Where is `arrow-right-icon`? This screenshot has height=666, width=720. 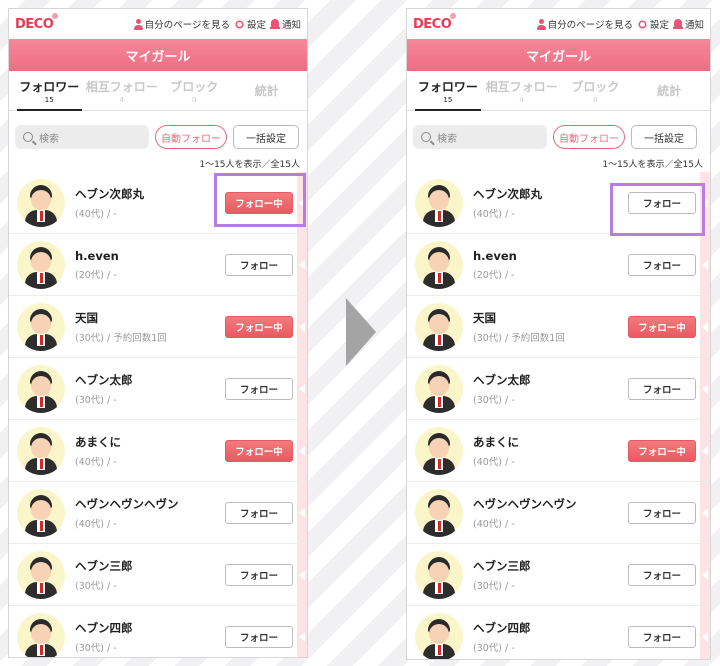 arrow-right-icon is located at coordinates (361, 332).